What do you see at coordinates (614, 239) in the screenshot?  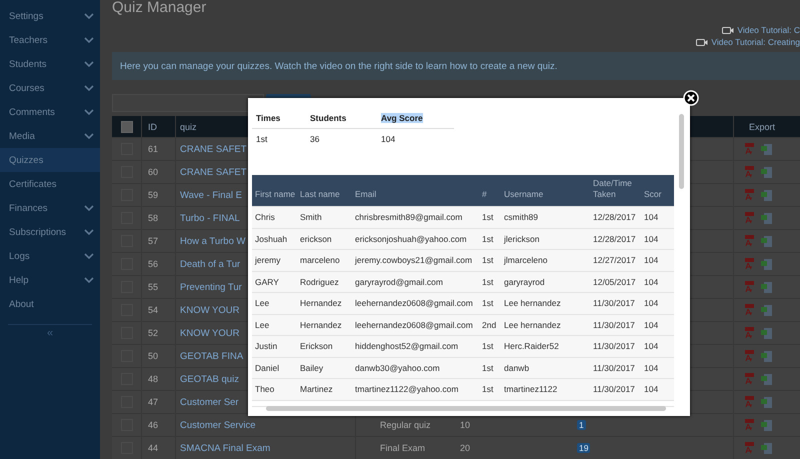 I see `table-cell-text: 12/28/2017` at bounding box center [614, 239].